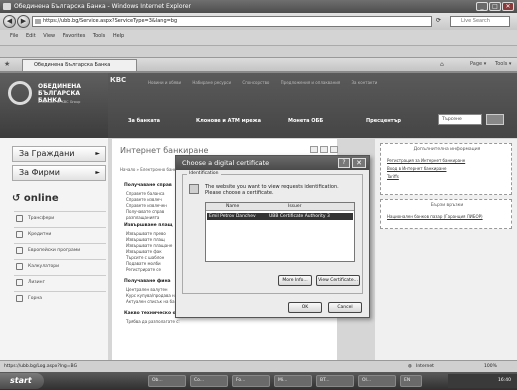 This screenshot has width=517, height=390. Describe the element at coordinates (447, 149) in the screenshot. I see `info-box-title: Допълнителна информация` at that location.